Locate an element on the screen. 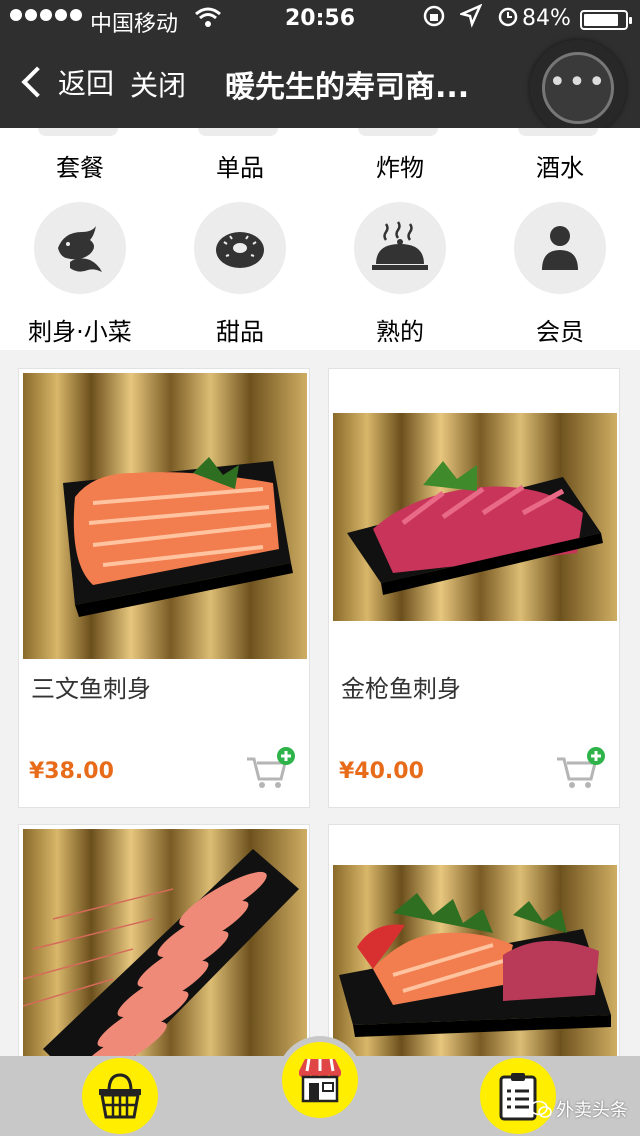 This screenshot has width=640, height=1136. category-drinks: 酒水 is located at coordinates (560, 165).